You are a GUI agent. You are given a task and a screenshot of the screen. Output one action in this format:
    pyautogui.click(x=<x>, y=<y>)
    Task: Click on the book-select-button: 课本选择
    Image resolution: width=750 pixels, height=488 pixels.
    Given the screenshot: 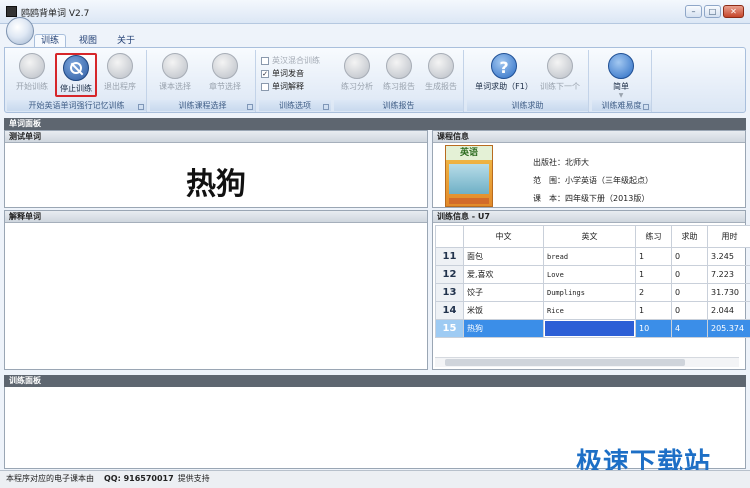 What is the action you would take?
    pyautogui.click(x=175, y=75)
    